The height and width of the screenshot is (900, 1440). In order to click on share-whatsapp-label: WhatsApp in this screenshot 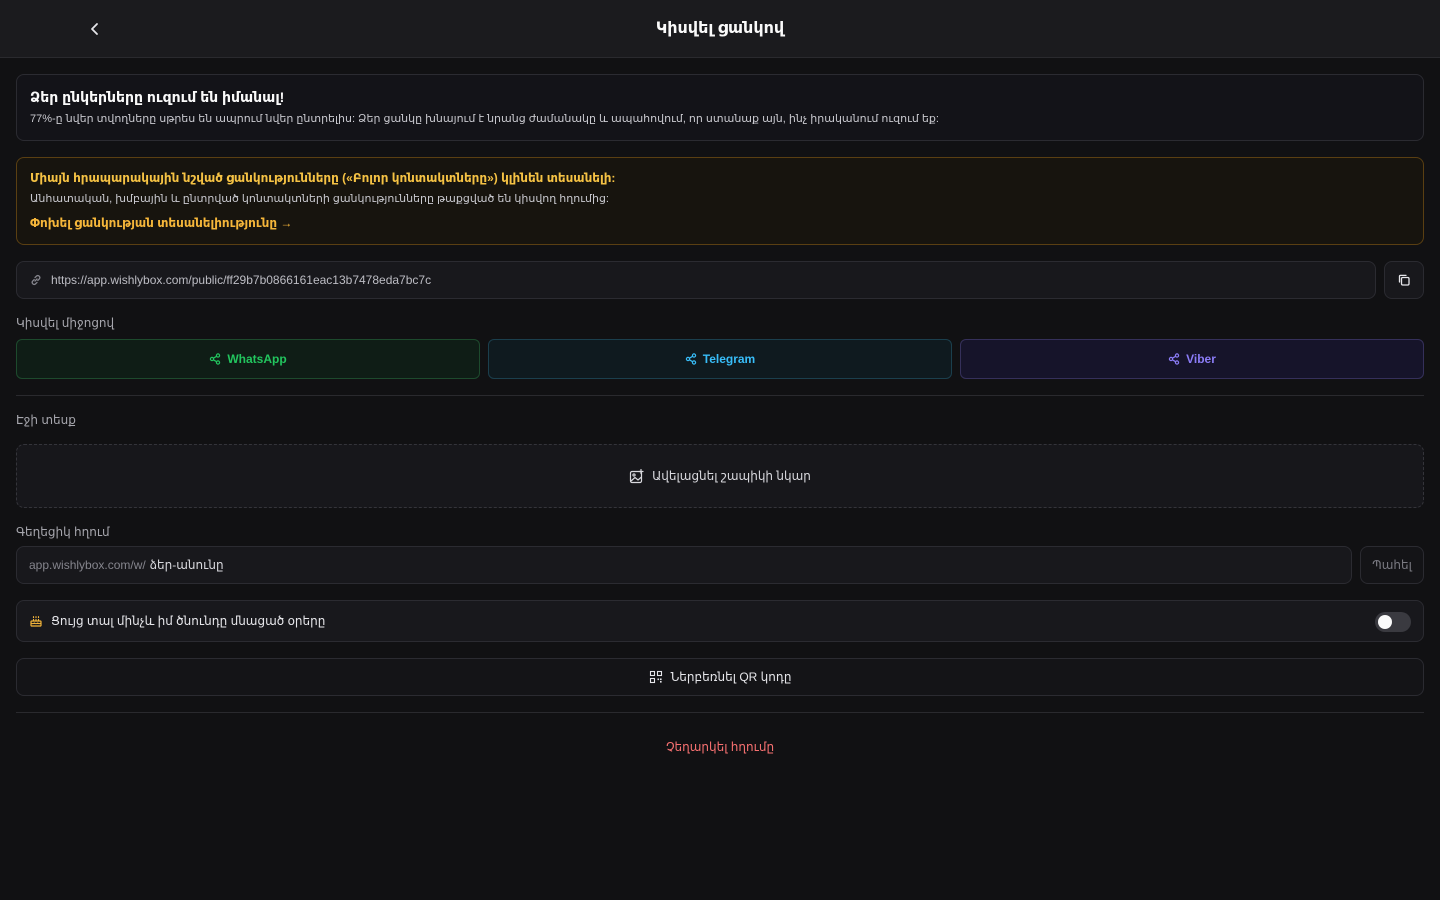, I will do `click(257, 359)`.